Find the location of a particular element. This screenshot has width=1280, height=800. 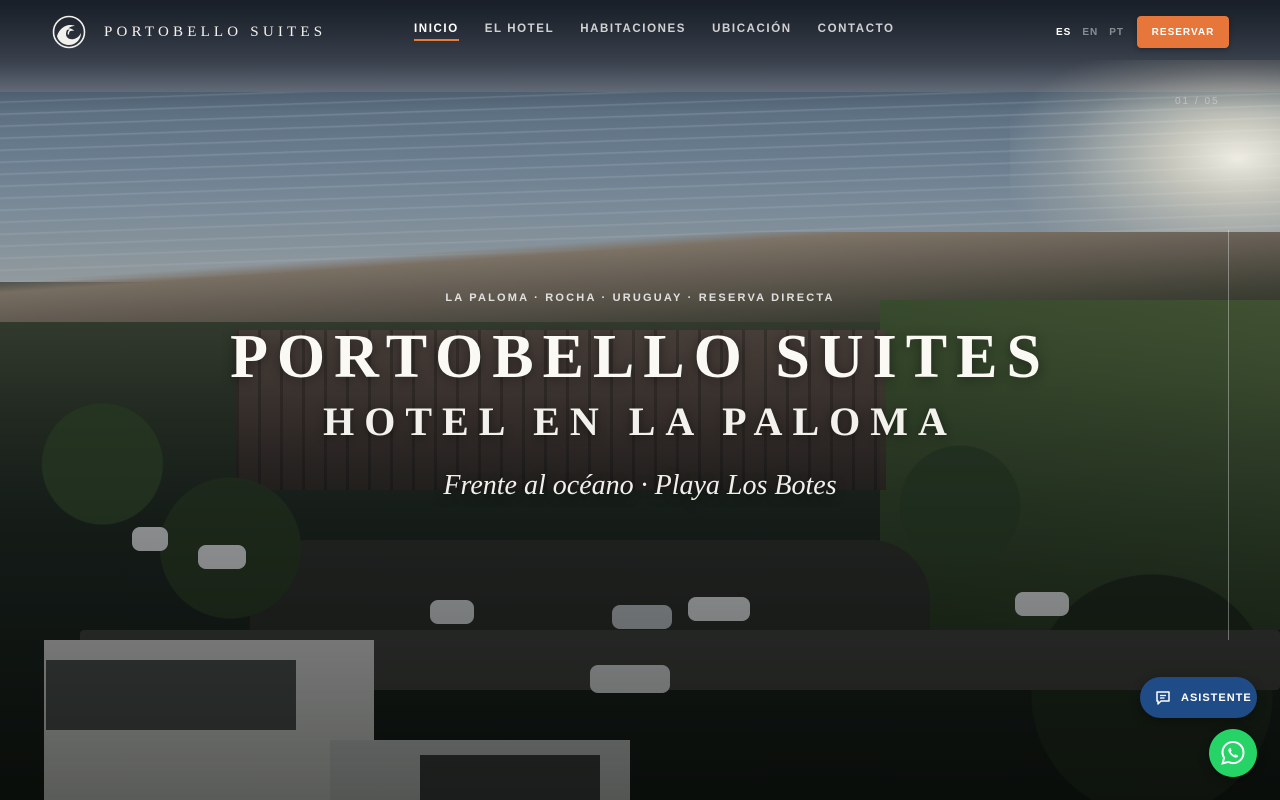

whatsapp-icon is located at coordinates (1233, 752).